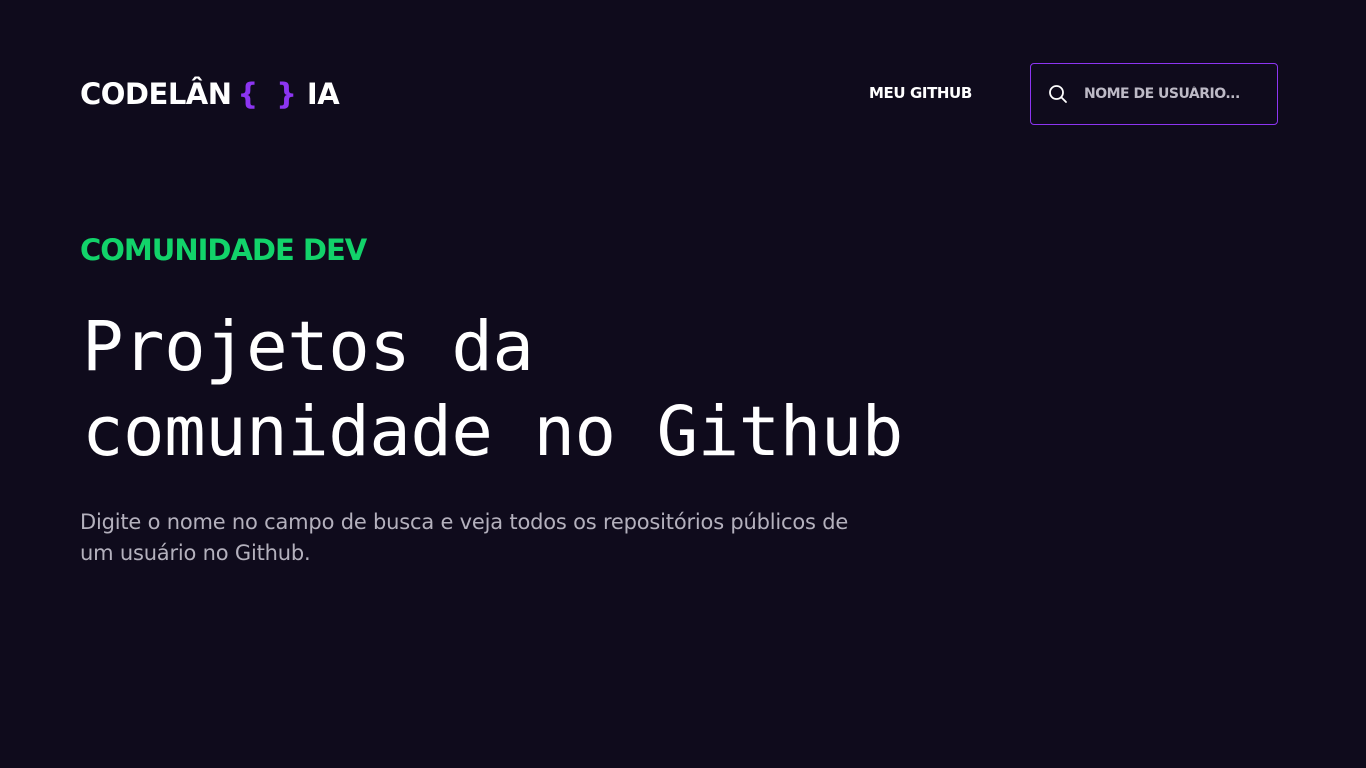  I want to click on search-box, so click(1154, 94).